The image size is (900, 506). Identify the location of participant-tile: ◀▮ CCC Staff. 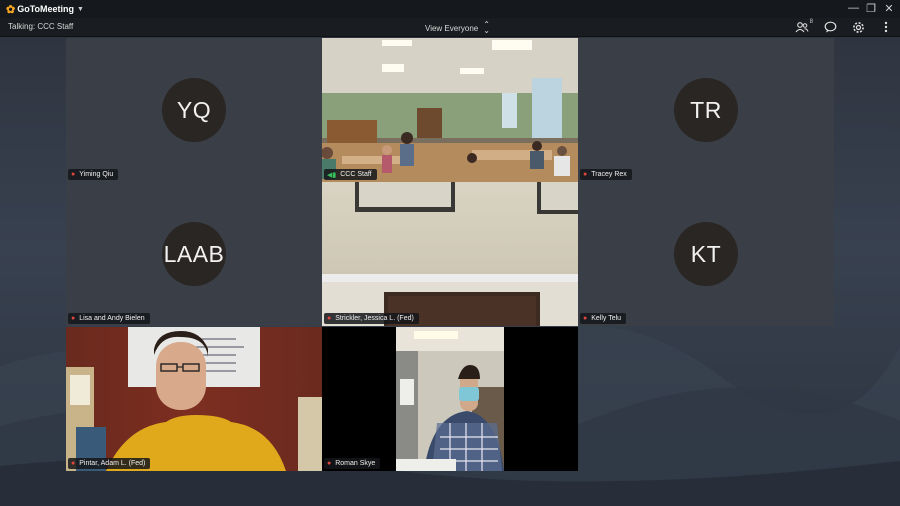
(450, 110).